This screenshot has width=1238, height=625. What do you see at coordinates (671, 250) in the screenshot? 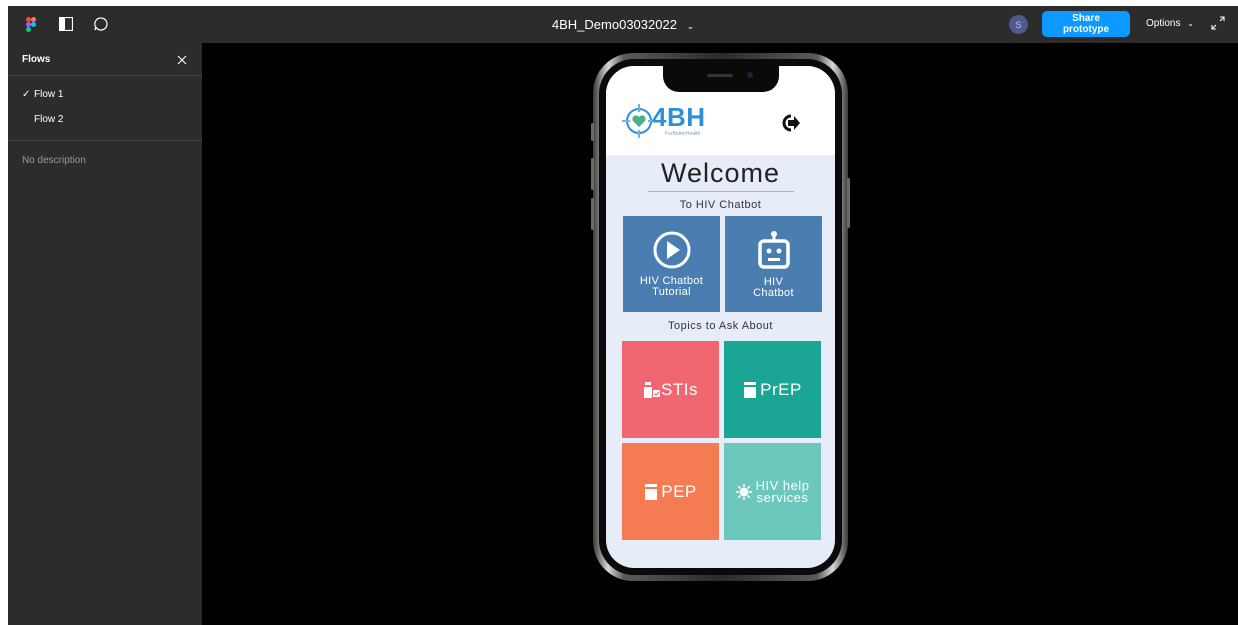
I see `play-icon` at bounding box center [671, 250].